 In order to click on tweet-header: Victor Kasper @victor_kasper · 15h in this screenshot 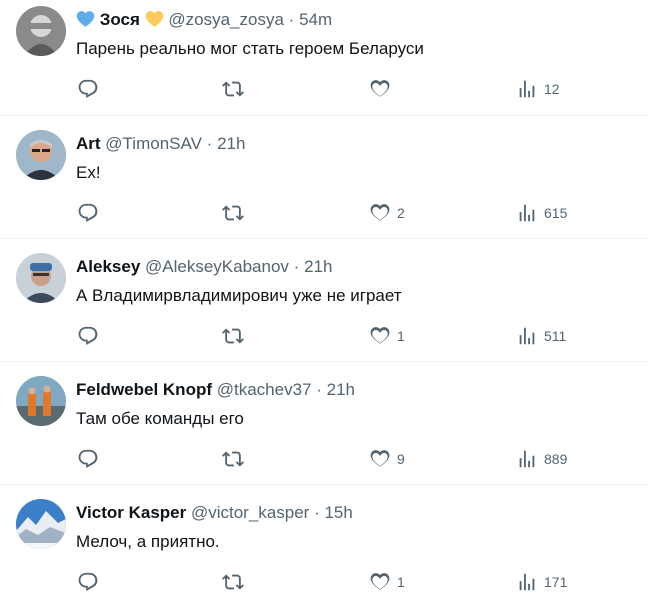, I will do `click(214, 513)`.